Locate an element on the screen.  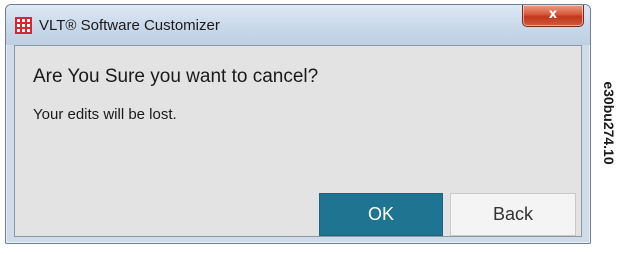
close-icon: x is located at coordinates (553, 14).